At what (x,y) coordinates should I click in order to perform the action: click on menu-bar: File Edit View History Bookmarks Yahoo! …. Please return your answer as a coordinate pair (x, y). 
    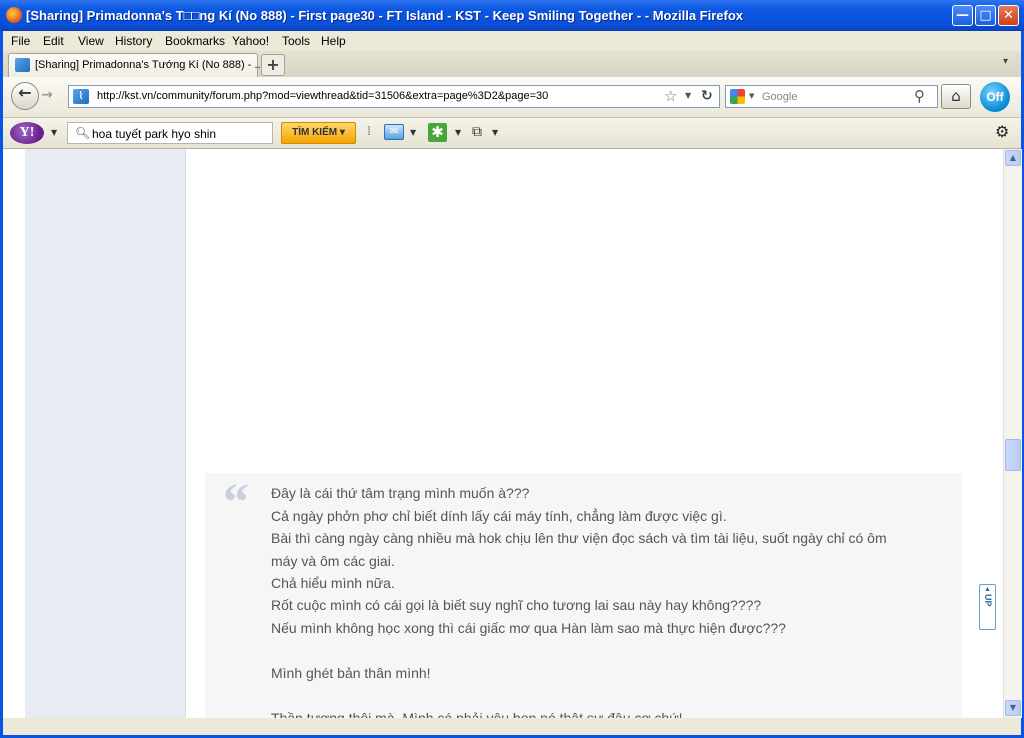
    Looking at the image, I should click on (512, 41).